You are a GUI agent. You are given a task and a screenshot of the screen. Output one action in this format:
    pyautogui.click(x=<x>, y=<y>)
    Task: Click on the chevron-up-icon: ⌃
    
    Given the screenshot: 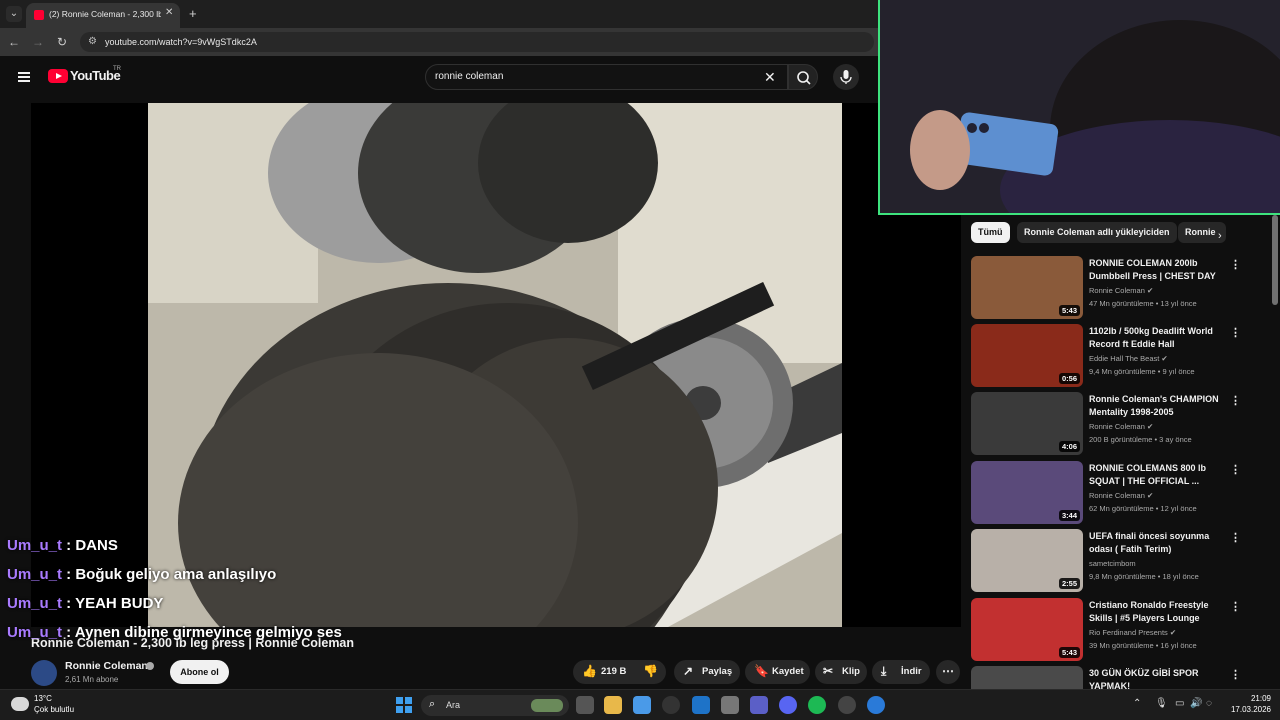 What is the action you would take?
    pyautogui.click(x=1137, y=703)
    